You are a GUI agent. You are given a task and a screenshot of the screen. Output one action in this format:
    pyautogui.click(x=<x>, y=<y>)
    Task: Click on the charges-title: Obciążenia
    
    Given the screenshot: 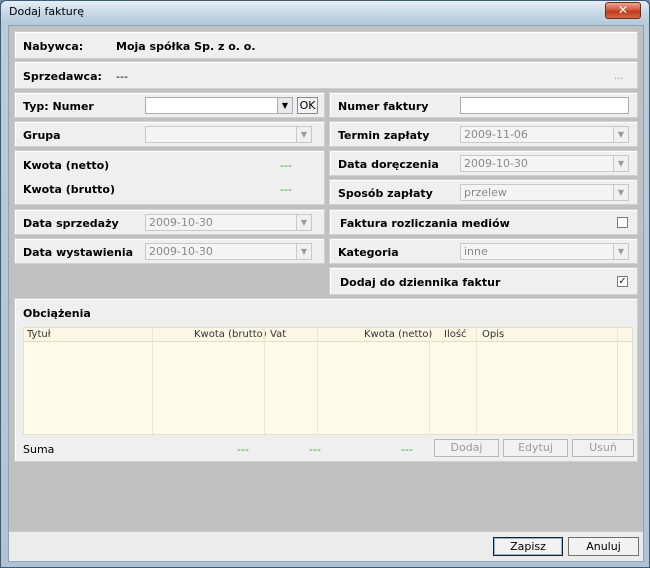 What is the action you would take?
    pyautogui.click(x=57, y=313)
    